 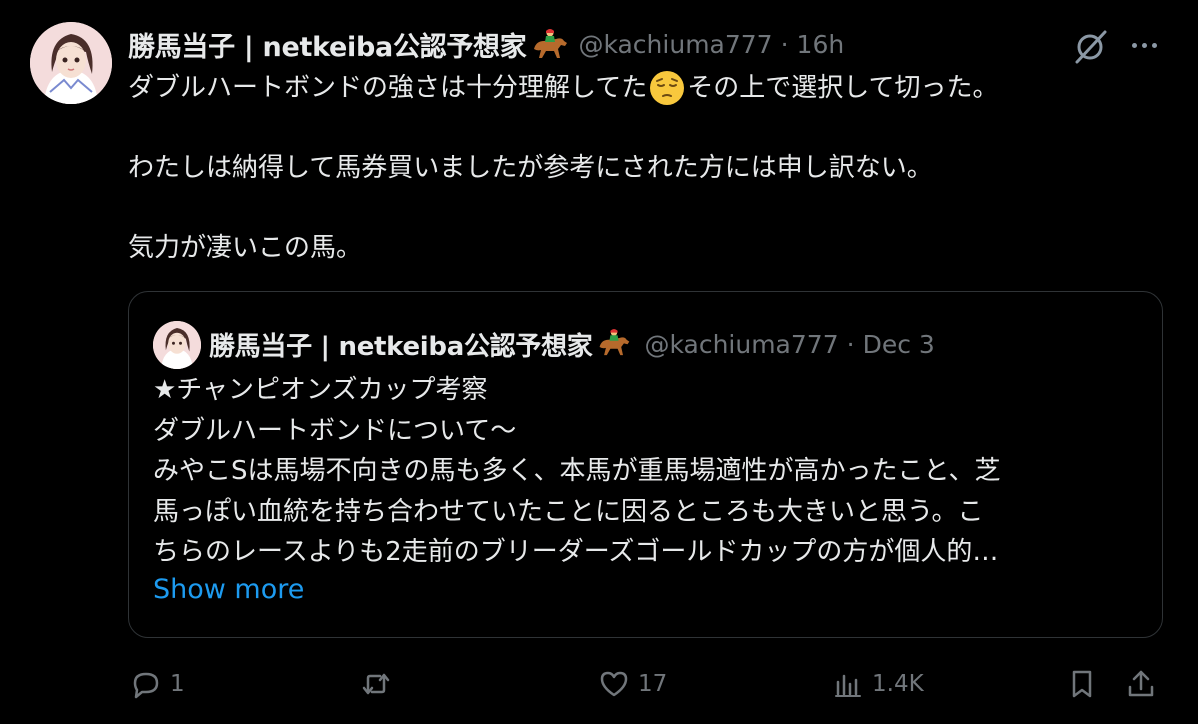 I want to click on post-text-line-3: 気力が凄いこの馬。, so click(x=245, y=248).